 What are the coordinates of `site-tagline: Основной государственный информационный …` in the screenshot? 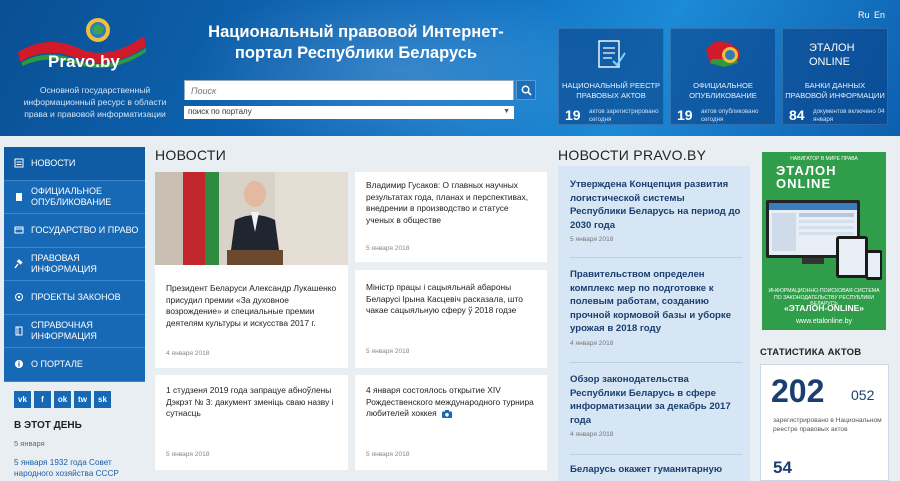 It's located at (95, 102).